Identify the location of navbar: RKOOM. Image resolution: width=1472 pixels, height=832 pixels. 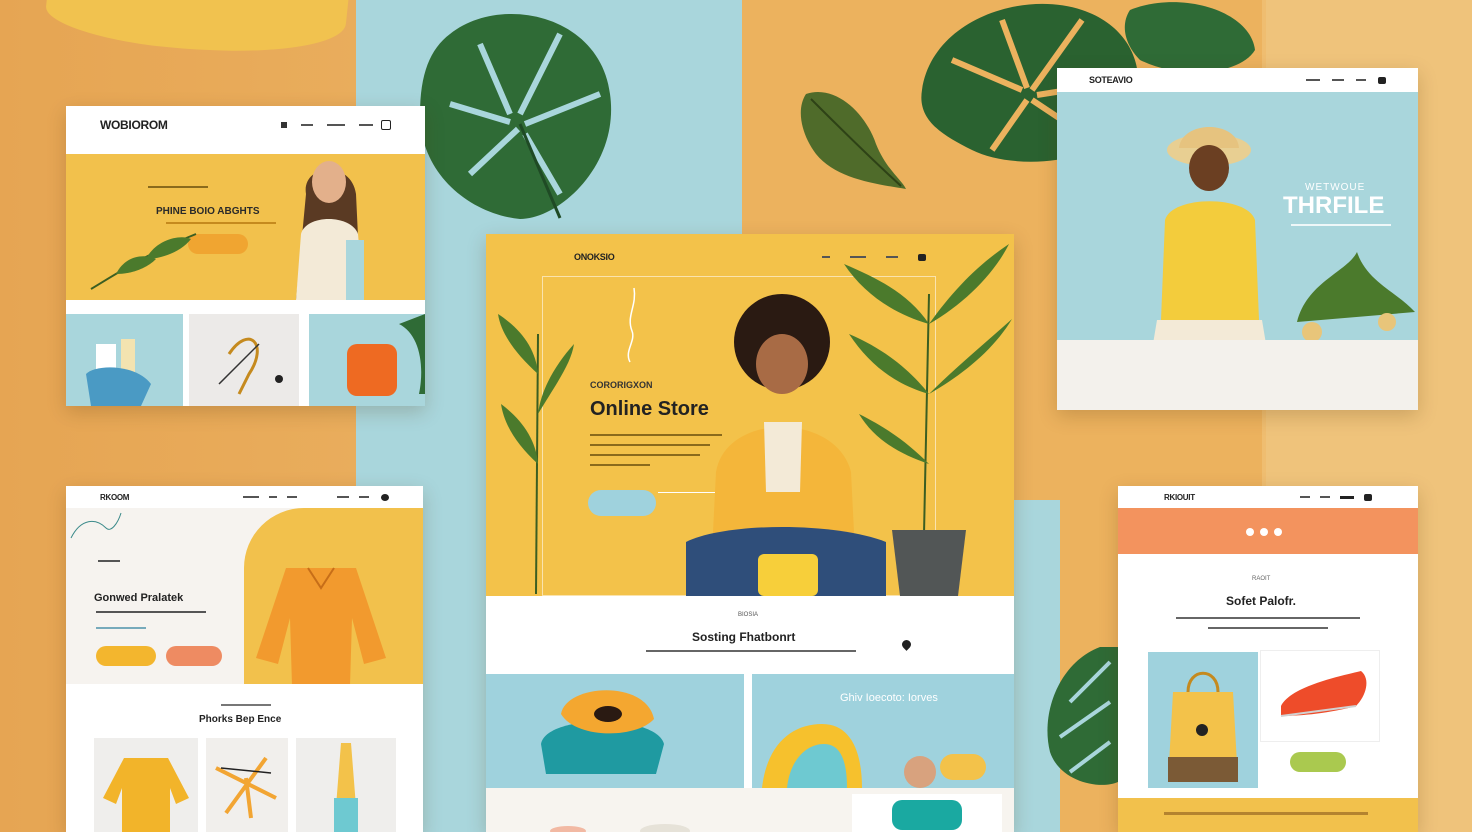
(244, 497).